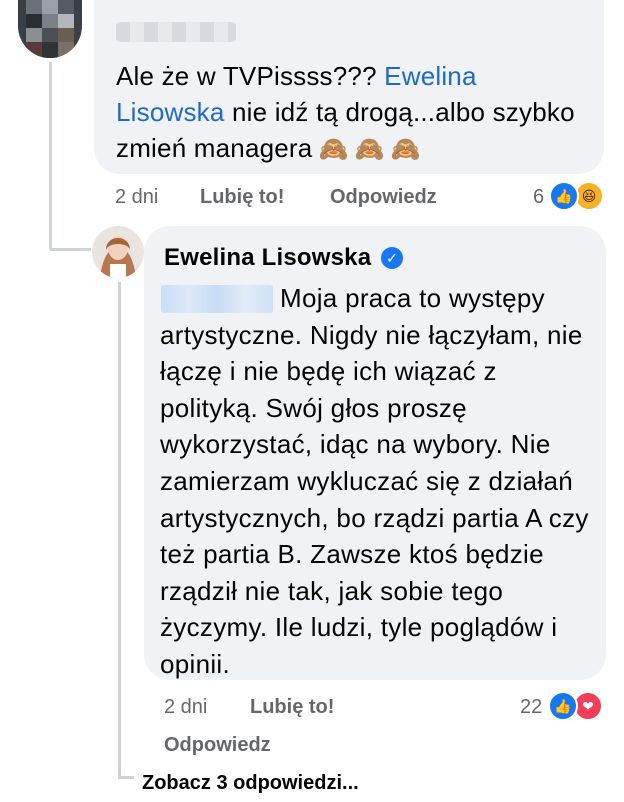 Image resolution: width=624 pixels, height=802 pixels. Describe the element at coordinates (250, 76) in the screenshot. I see `comment-text-part1: Ale że w TVPissss???` at that location.